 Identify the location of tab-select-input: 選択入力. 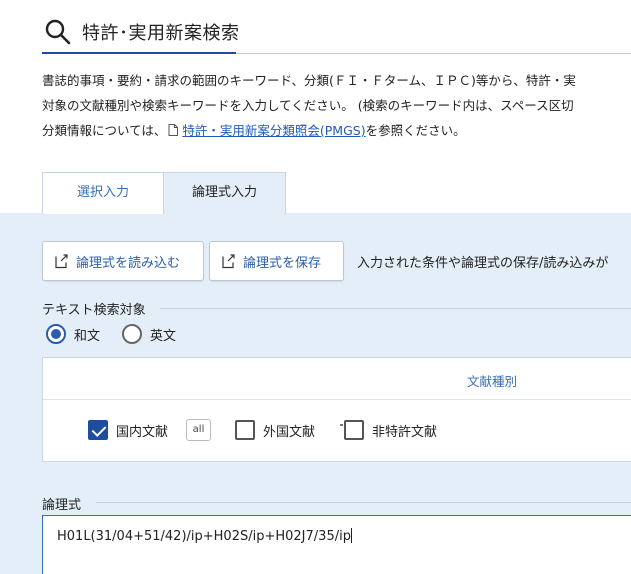
(103, 193).